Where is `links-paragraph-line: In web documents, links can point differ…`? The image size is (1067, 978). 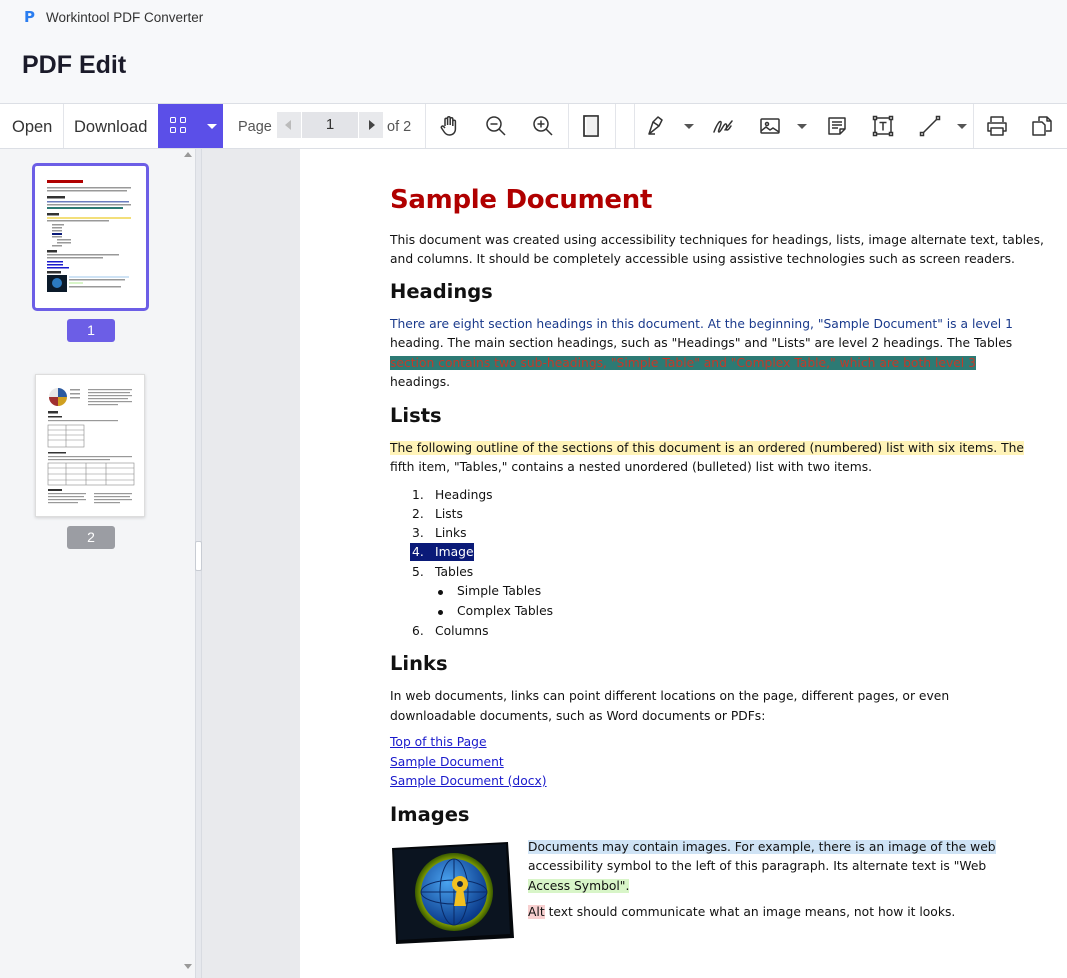 links-paragraph-line: In web documents, links can point differ… is located at coordinates (670, 696).